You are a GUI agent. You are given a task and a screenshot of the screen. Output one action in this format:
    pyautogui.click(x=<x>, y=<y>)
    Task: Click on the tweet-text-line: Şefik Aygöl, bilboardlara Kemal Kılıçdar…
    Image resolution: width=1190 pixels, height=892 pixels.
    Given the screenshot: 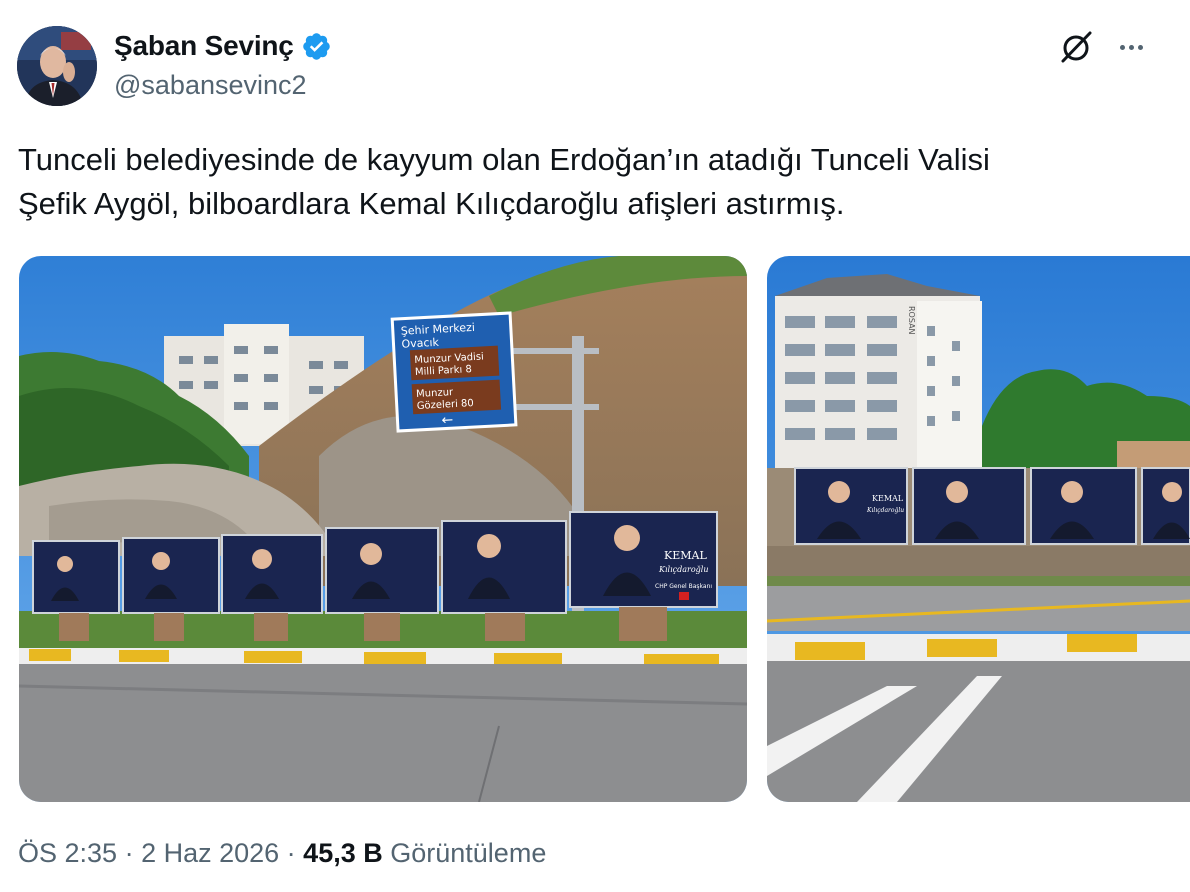 What is the action you would take?
    pyautogui.click(x=431, y=203)
    